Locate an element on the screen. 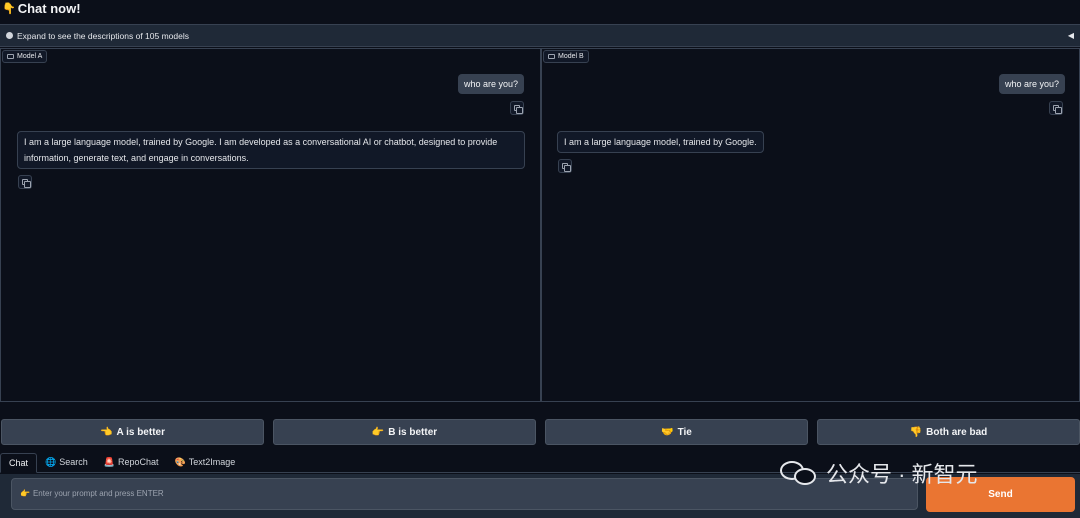 This screenshot has height=518, width=1080. both-are-bad-button: 👎 Both are bad is located at coordinates (948, 432).